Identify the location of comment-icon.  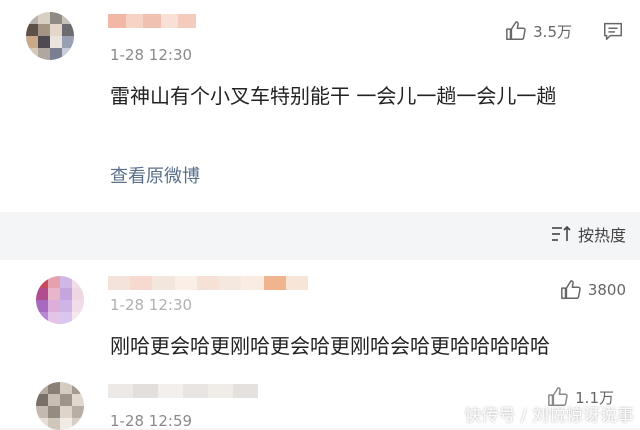
(613, 31).